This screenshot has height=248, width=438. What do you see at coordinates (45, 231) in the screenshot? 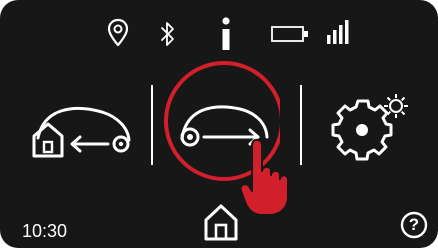
I see `clock-time: 10:30` at bounding box center [45, 231].